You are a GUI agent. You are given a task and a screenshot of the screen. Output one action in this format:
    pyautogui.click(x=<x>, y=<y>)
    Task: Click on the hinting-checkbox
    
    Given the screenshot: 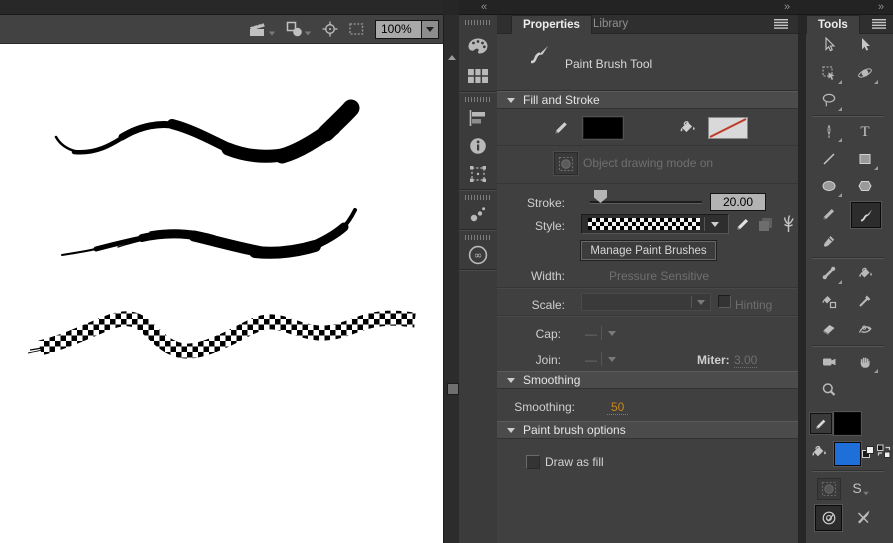 What is the action you would take?
    pyautogui.click(x=724, y=301)
    